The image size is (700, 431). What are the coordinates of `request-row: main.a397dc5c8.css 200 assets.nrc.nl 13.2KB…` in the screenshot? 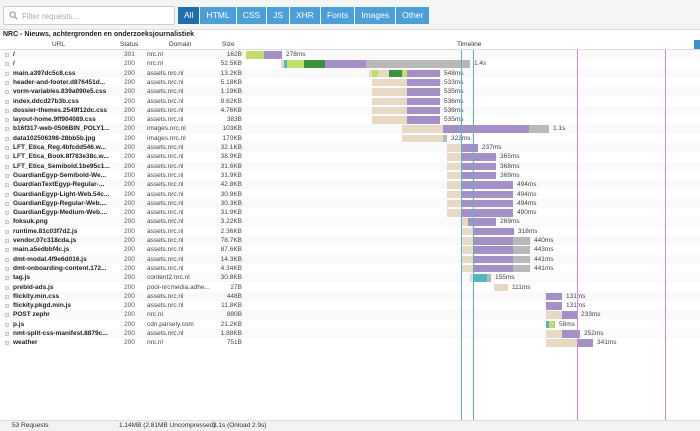 It's located at (350, 73).